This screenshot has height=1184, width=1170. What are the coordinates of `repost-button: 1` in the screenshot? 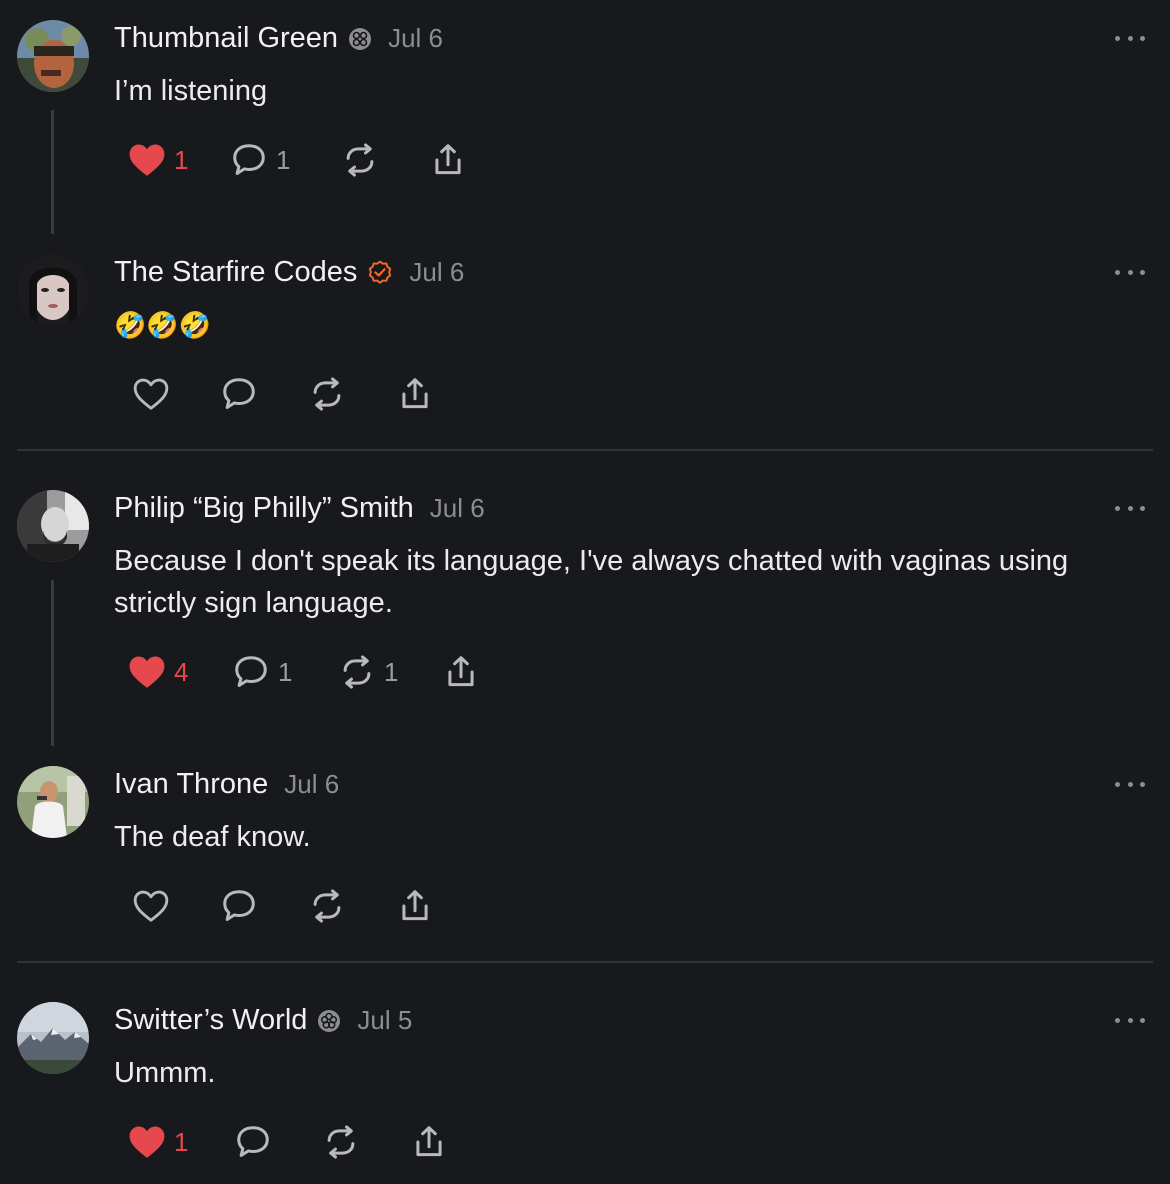 It's located at (390, 672).